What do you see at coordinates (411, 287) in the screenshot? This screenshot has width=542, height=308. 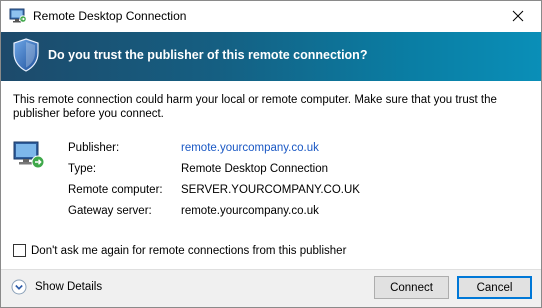 I see `connect-button: Connect` at bounding box center [411, 287].